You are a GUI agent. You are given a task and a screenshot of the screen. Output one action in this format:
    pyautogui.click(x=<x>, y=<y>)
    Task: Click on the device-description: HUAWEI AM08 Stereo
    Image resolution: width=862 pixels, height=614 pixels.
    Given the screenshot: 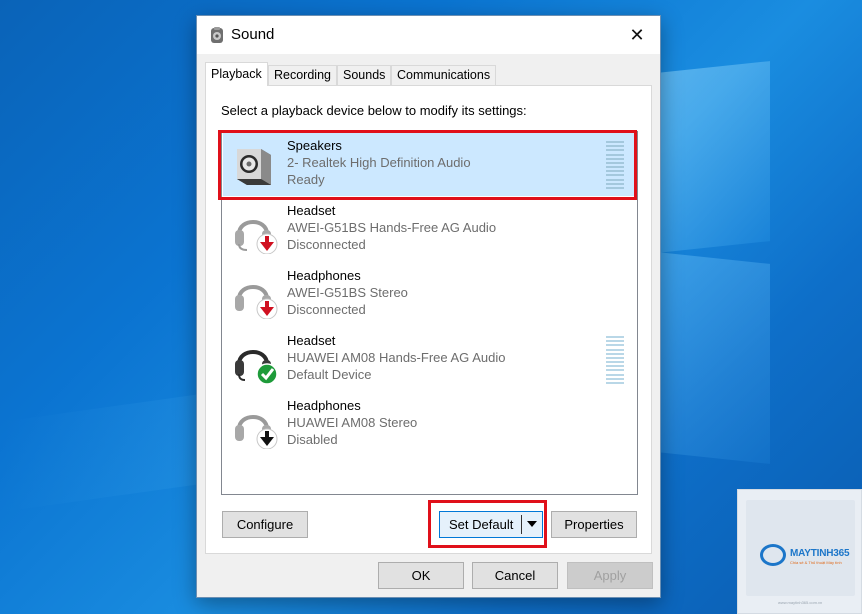 What is the action you would take?
    pyautogui.click(x=352, y=422)
    